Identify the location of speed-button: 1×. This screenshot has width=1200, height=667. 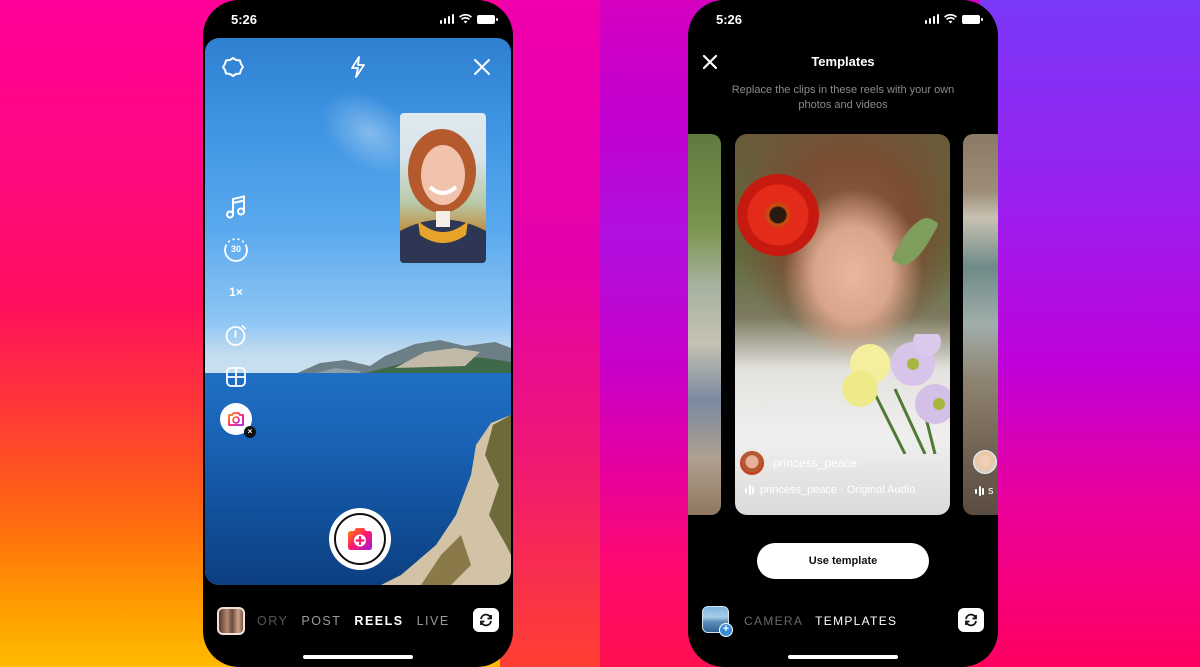
(236, 292).